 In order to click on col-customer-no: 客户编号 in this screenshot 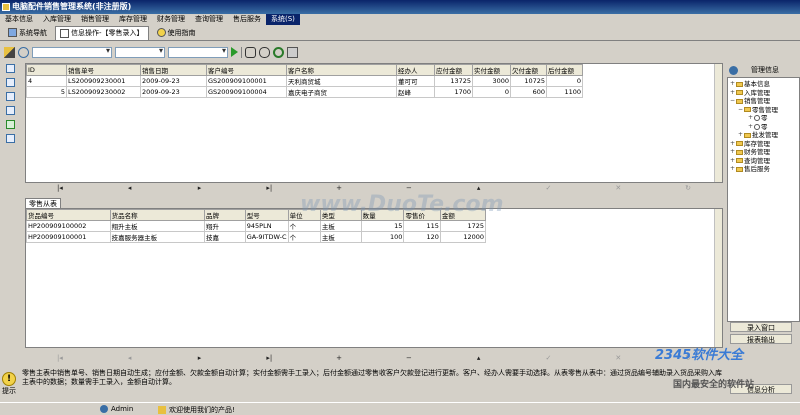, I will do `click(246, 70)`.